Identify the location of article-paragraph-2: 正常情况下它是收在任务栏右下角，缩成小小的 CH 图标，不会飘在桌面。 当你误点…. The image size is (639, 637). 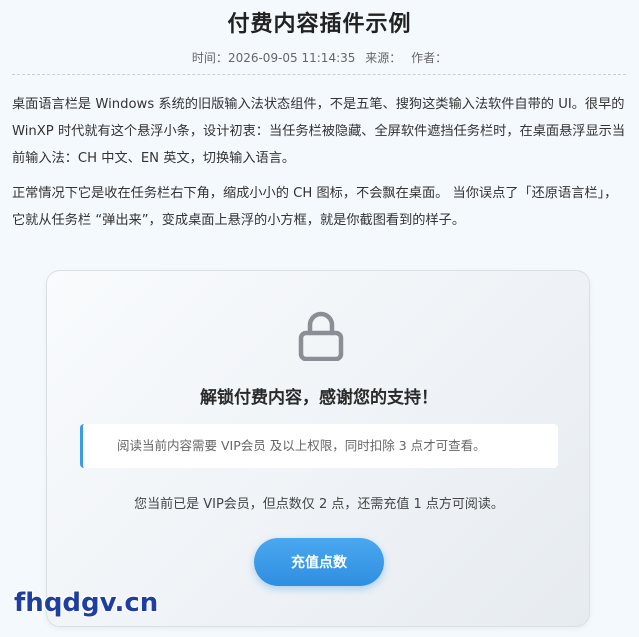
(315, 207).